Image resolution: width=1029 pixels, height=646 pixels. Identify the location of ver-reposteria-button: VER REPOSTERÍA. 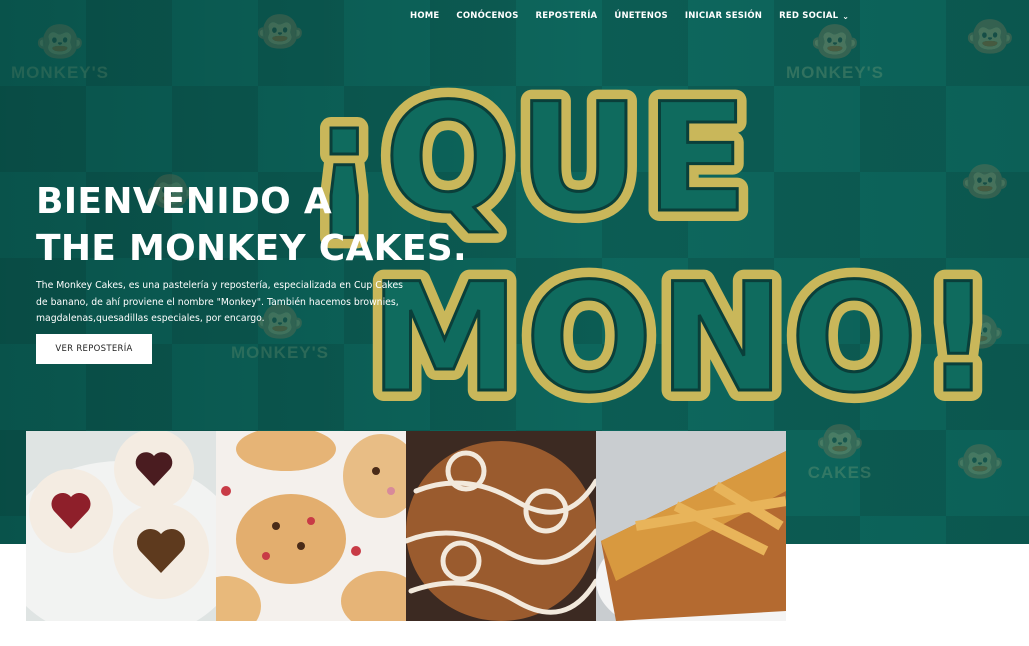
(94, 349).